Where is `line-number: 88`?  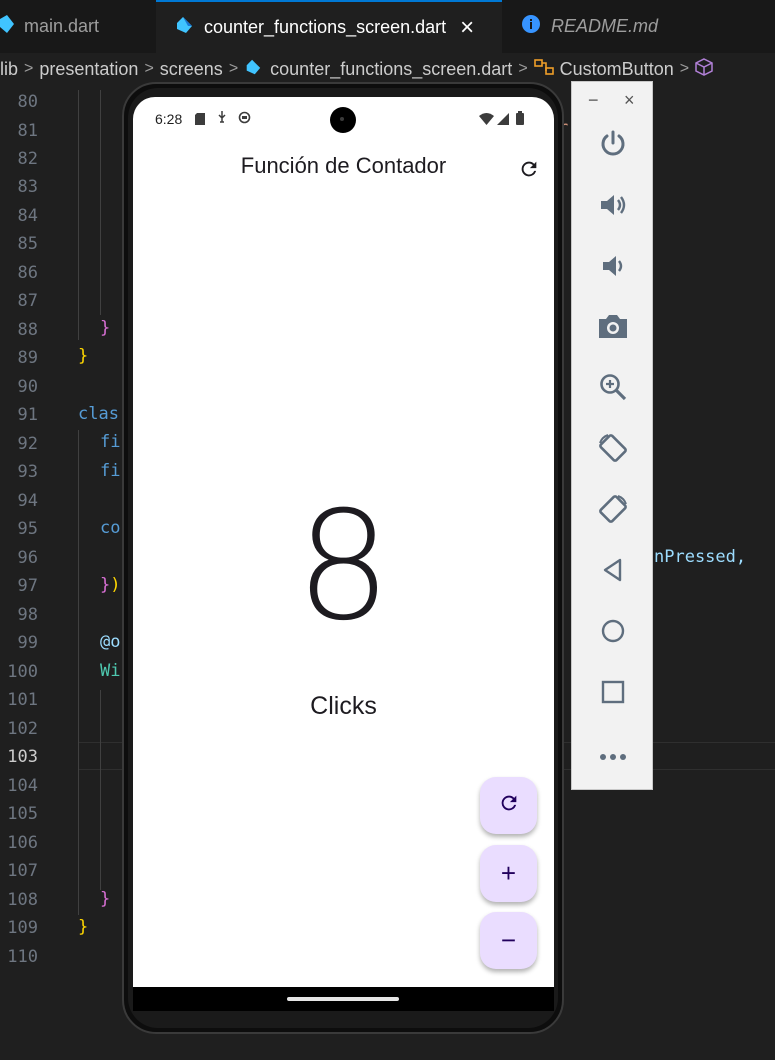 line-number: 88 is located at coordinates (27, 330).